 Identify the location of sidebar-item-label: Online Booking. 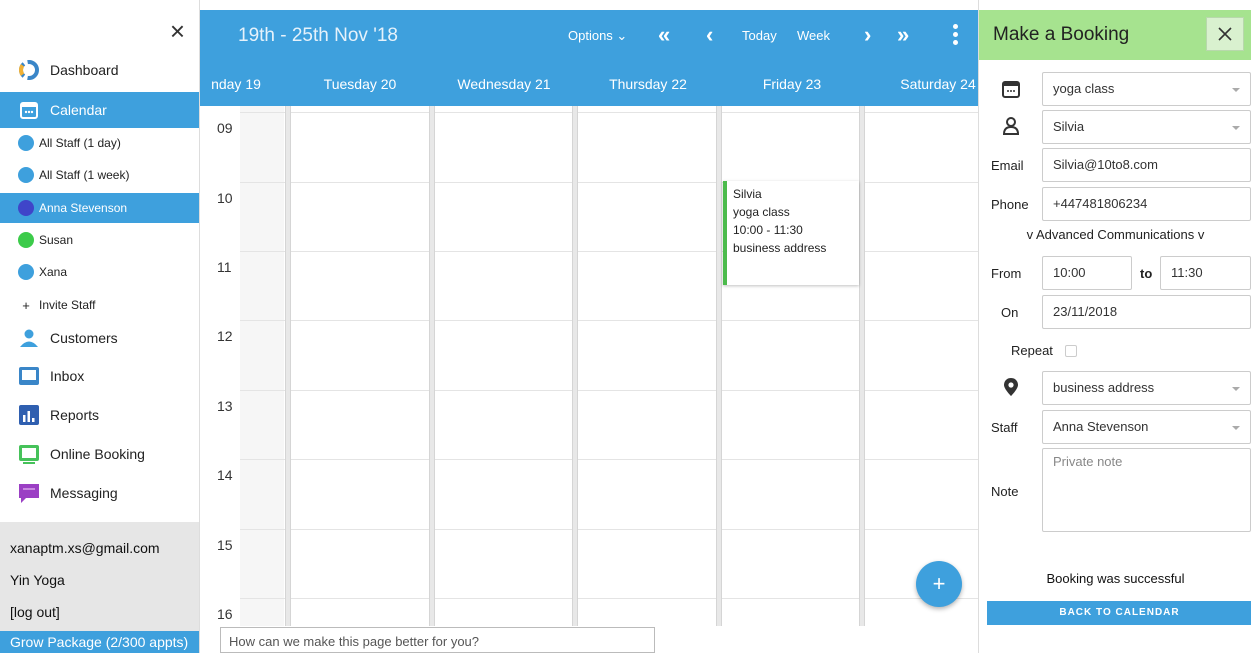
(97, 454).